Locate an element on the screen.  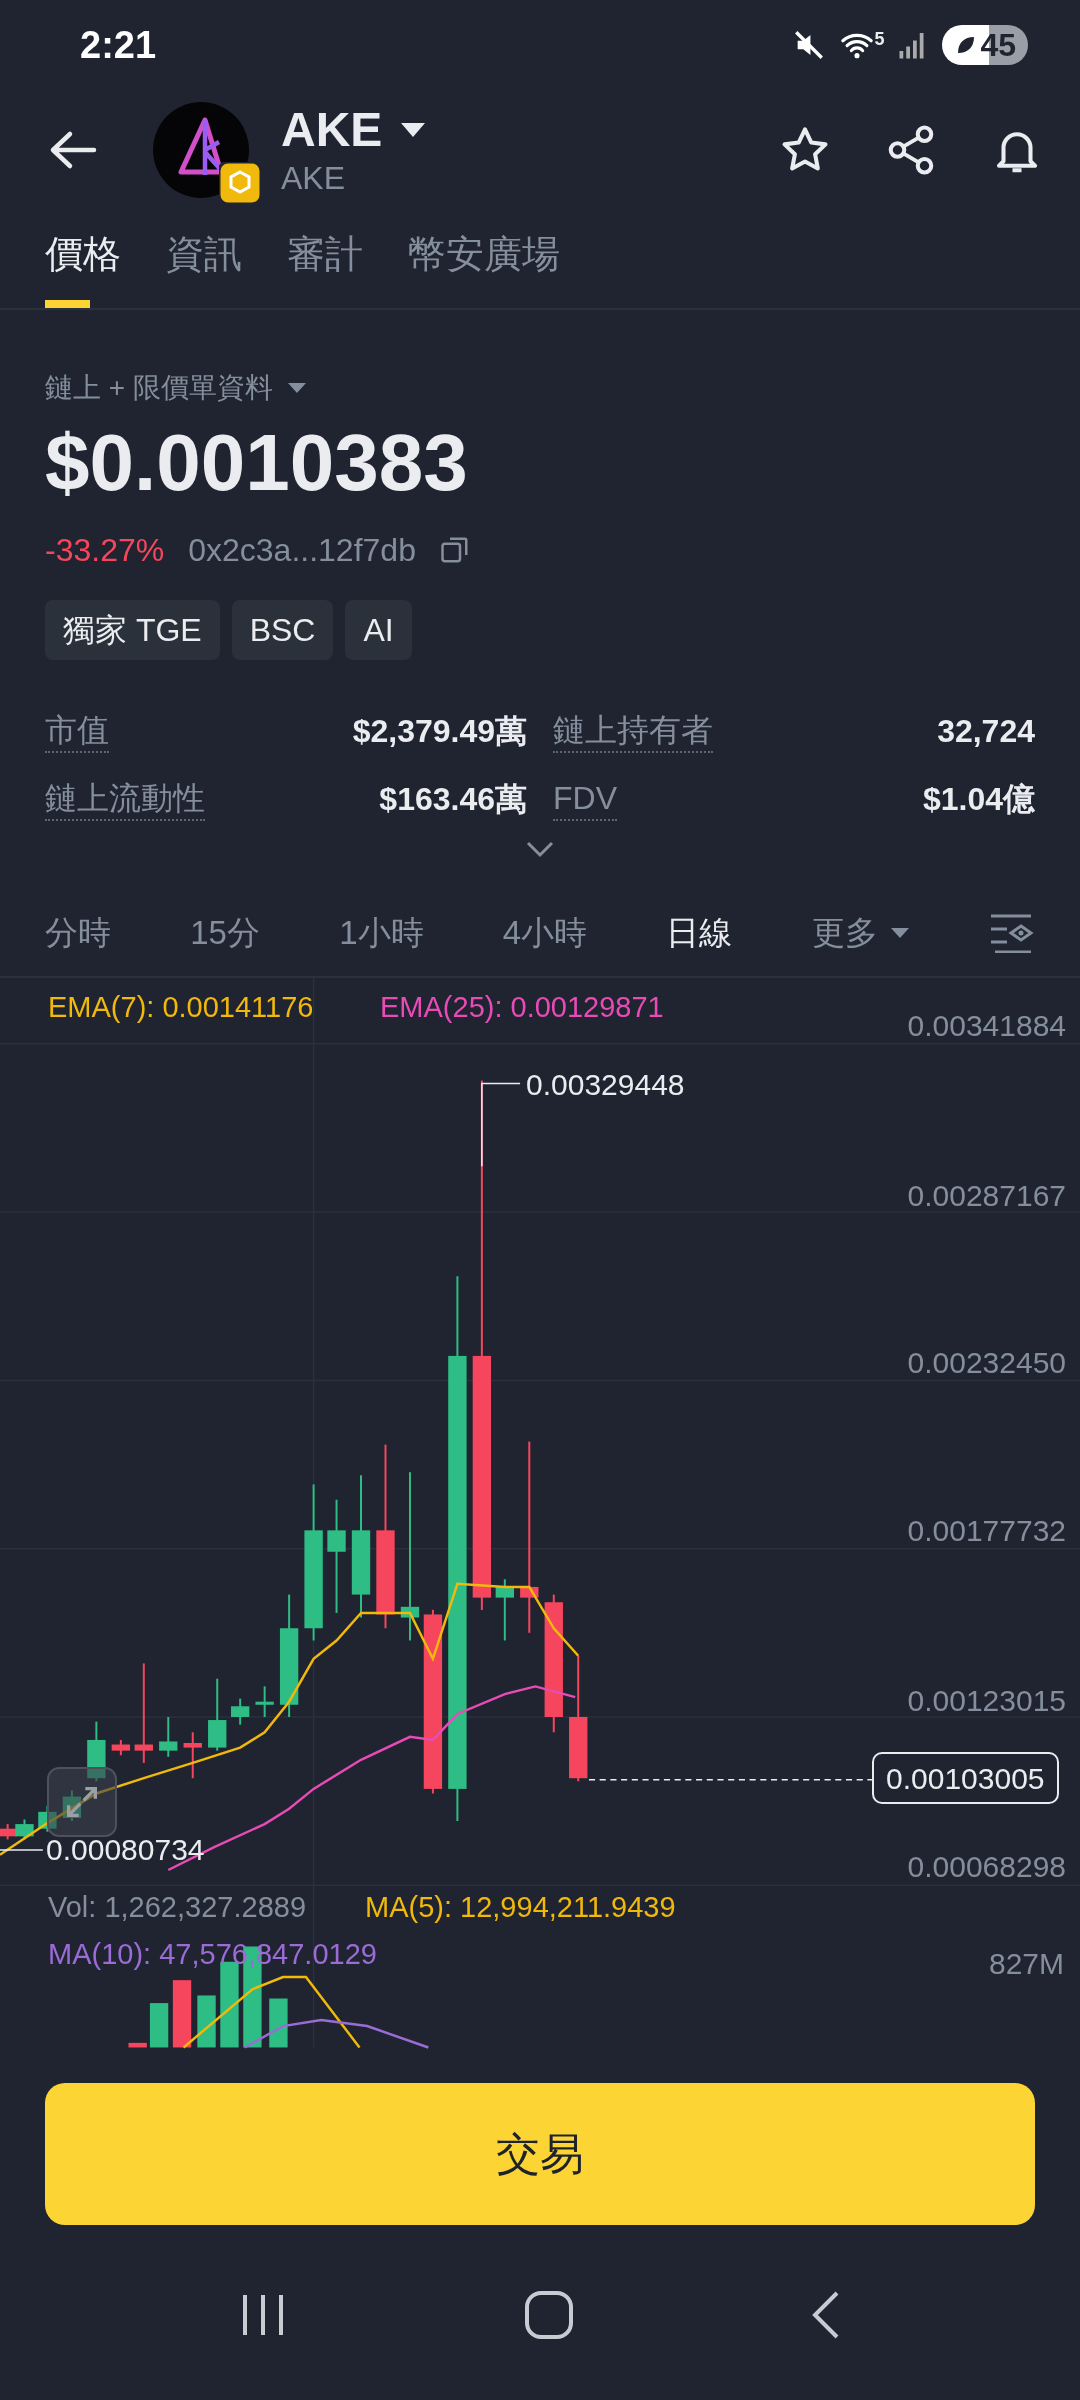
leader-line is located at coordinates (22, 1850).